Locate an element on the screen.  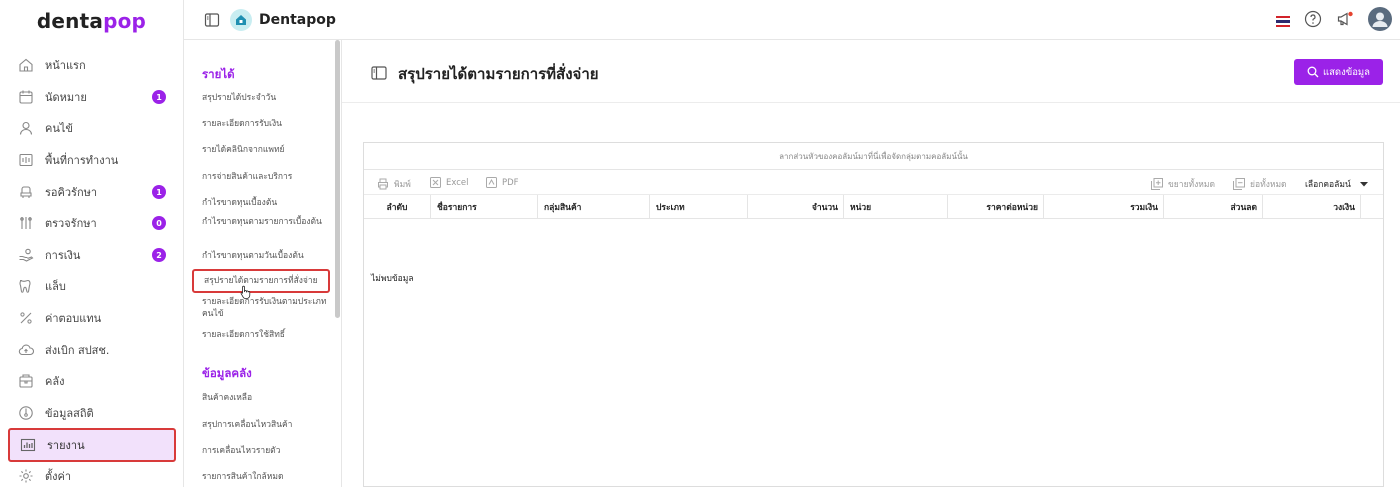
app-logo: denta pop is located at coordinates (91, 21).